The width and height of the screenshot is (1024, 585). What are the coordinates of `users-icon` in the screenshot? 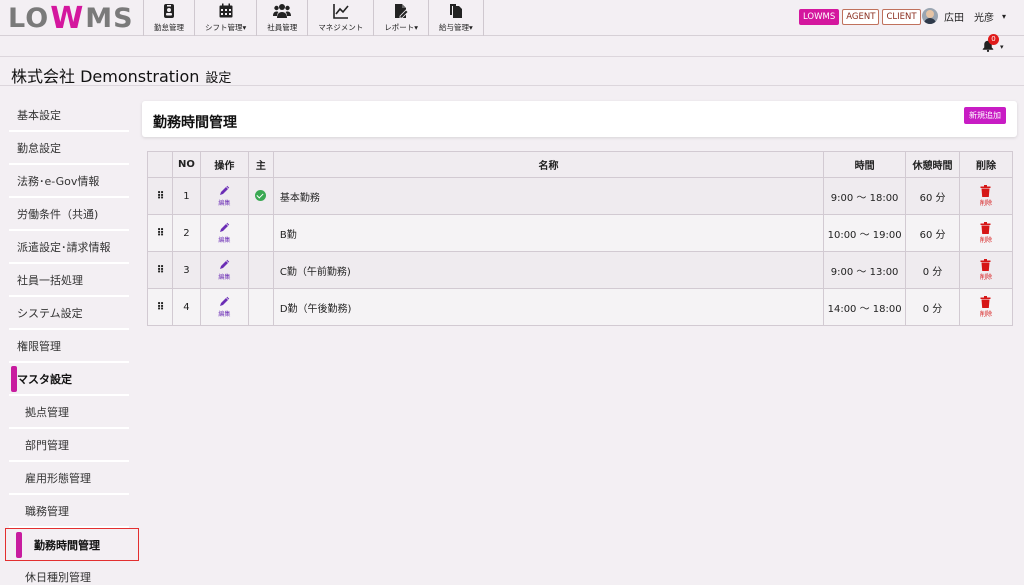 It's located at (282, 11).